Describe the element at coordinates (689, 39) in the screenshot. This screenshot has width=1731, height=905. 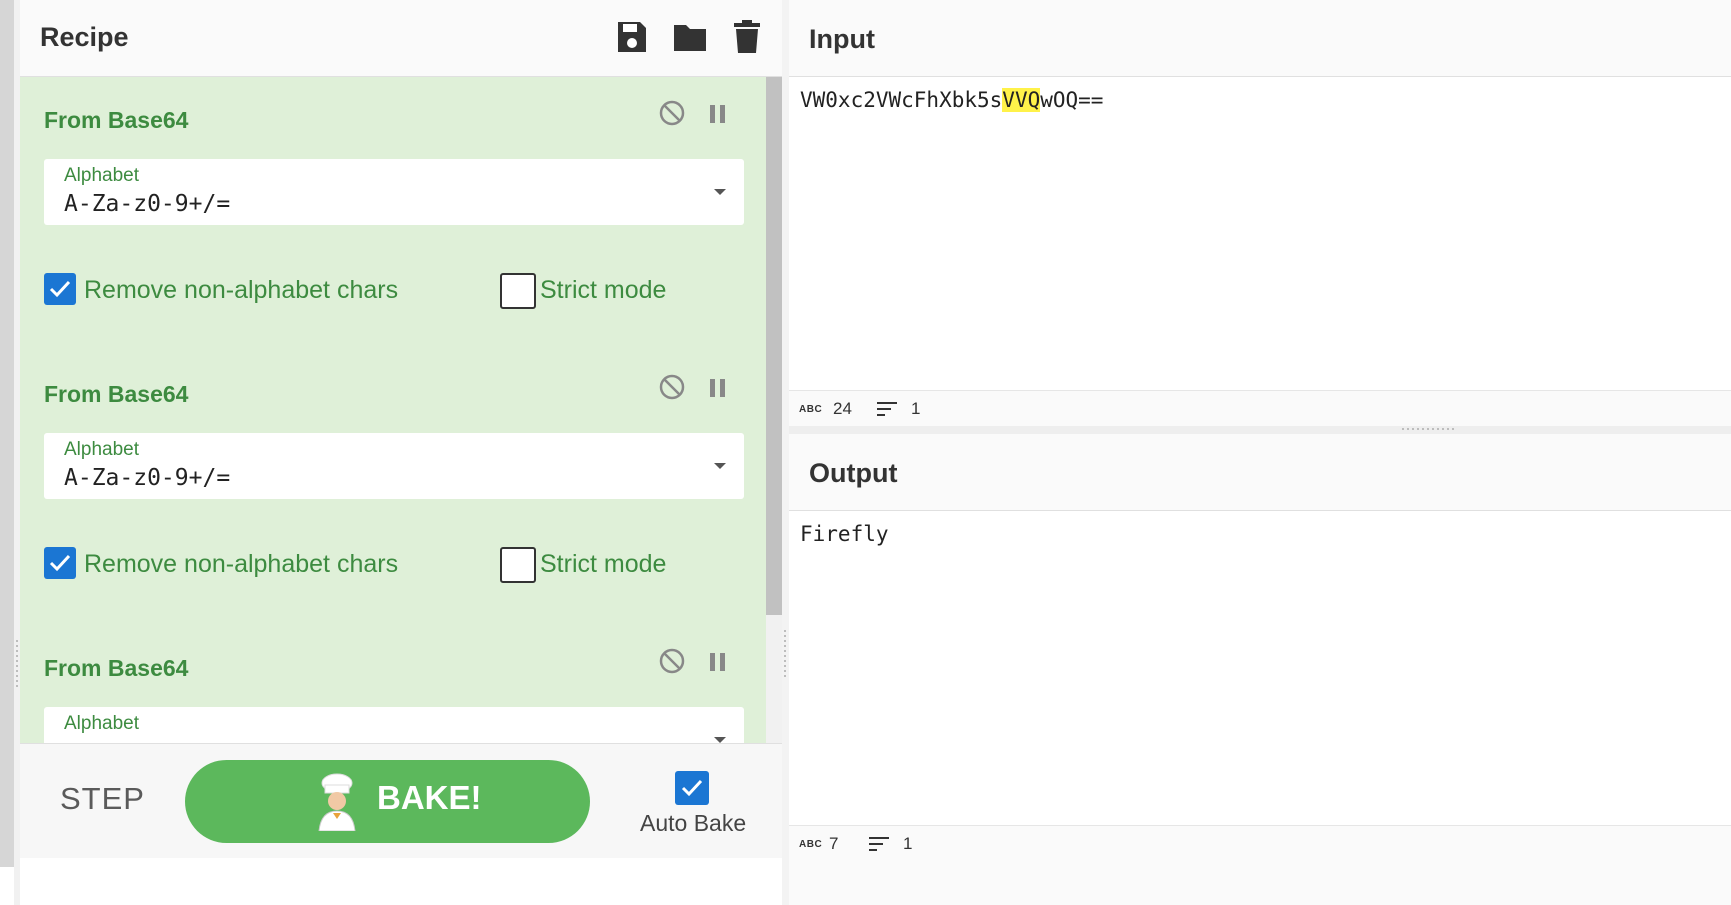
I see `folder-icon` at that location.